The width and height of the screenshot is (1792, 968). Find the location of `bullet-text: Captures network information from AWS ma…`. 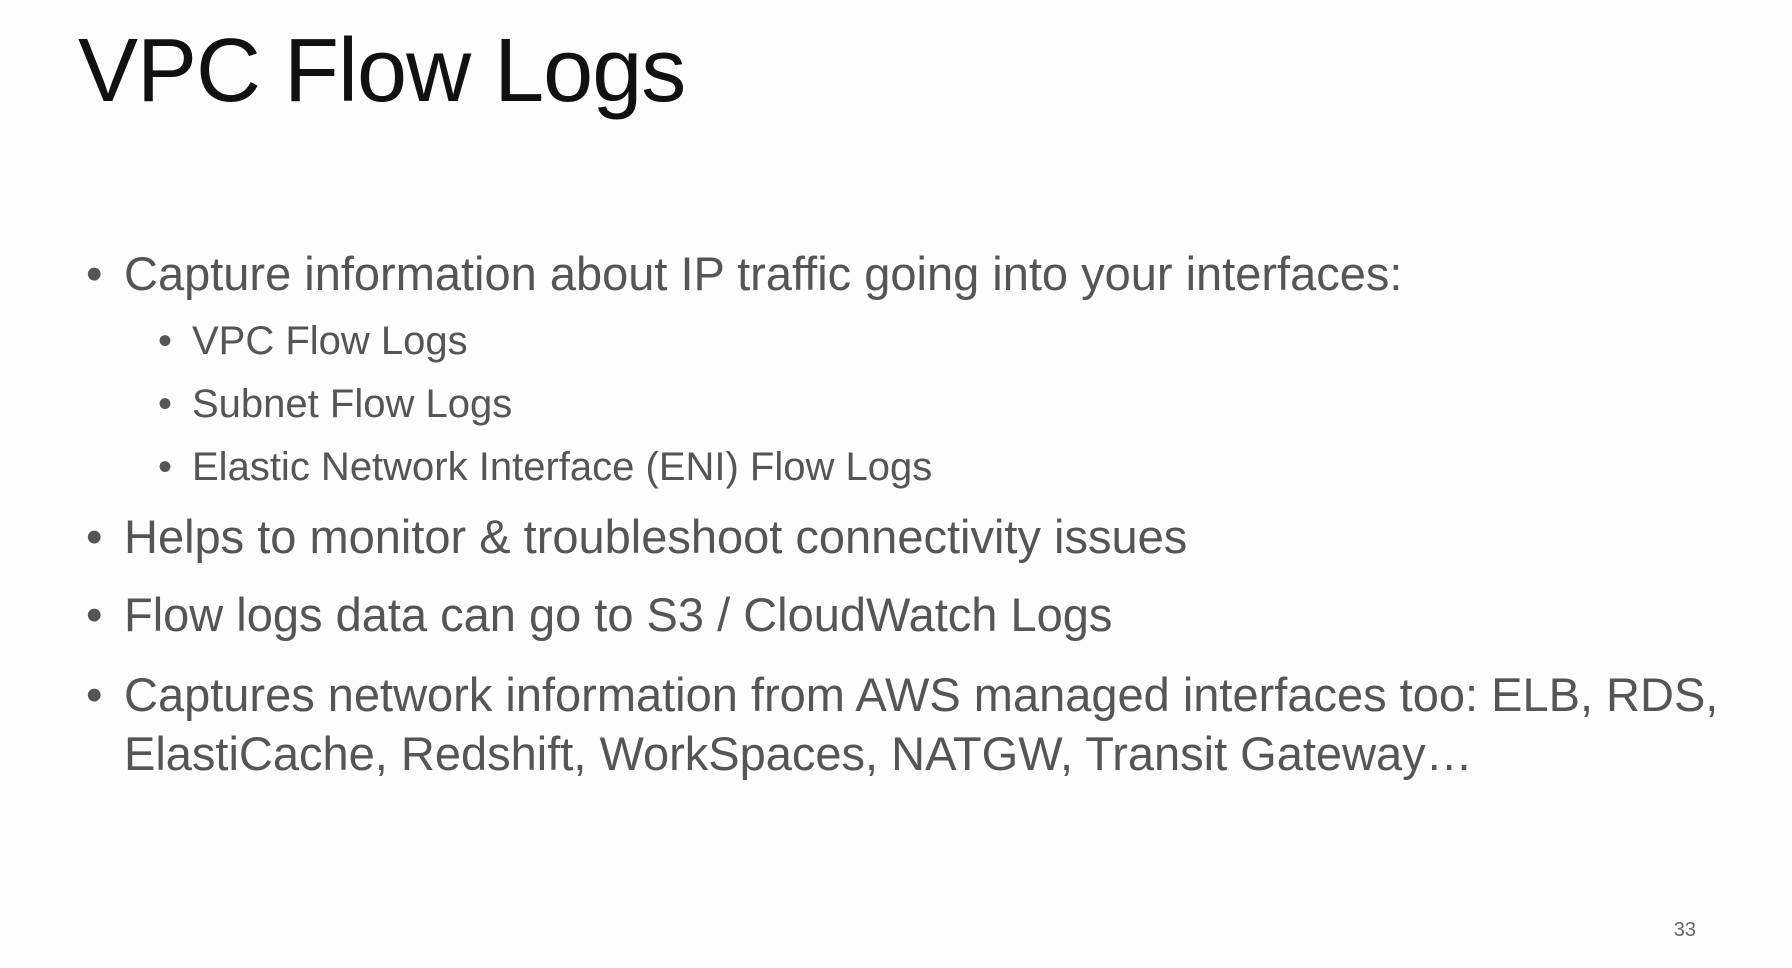

bullet-text: Captures network information from AWS ma… is located at coordinates (921, 724).